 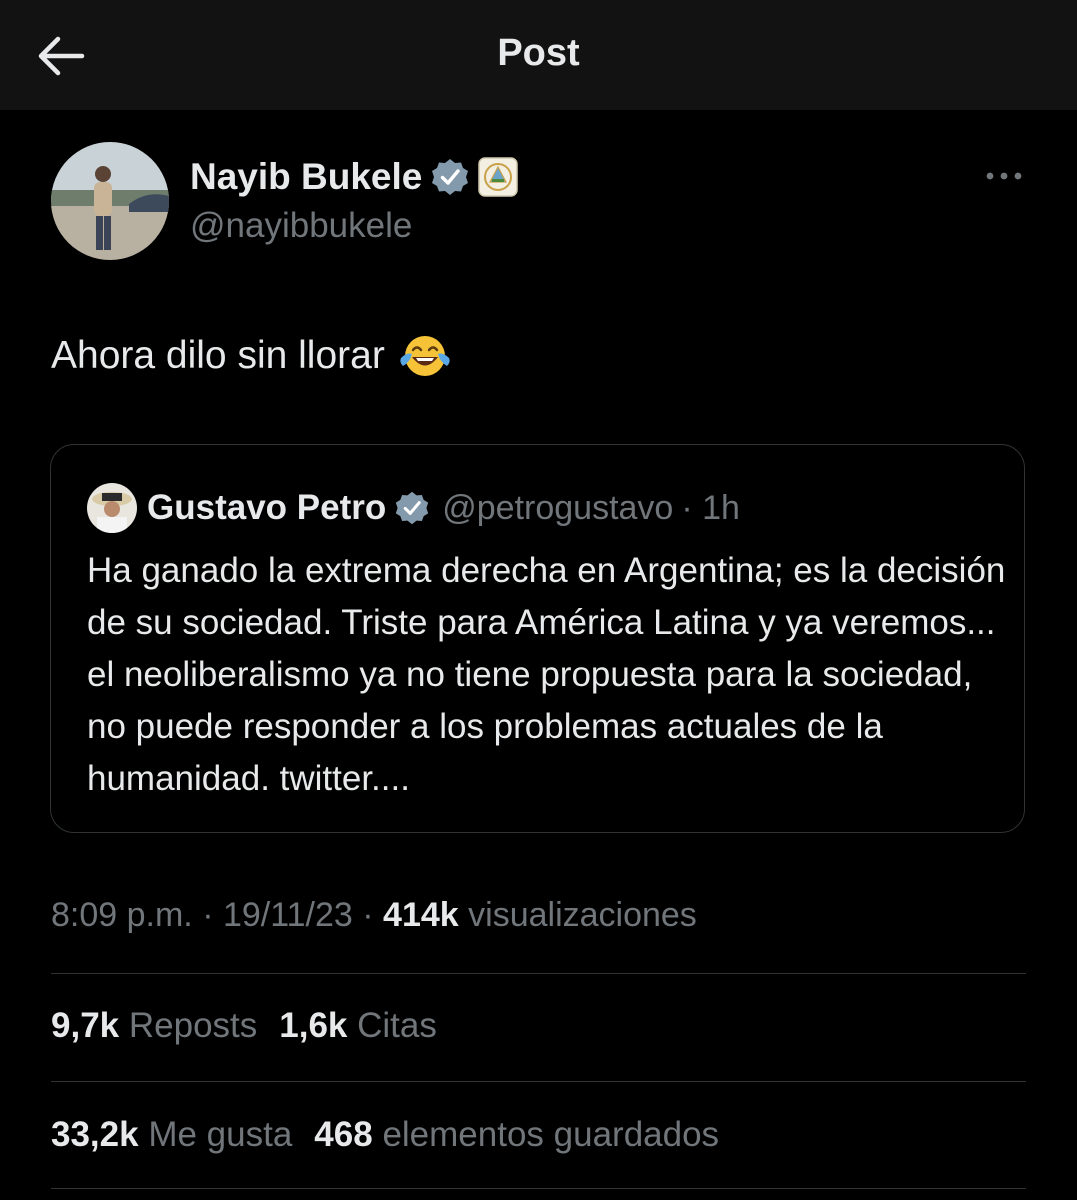 What do you see at coordinates (193, 1025) in the screenshot?
I see `reposts-label: Reposts` at bounding box center [193, 1025].